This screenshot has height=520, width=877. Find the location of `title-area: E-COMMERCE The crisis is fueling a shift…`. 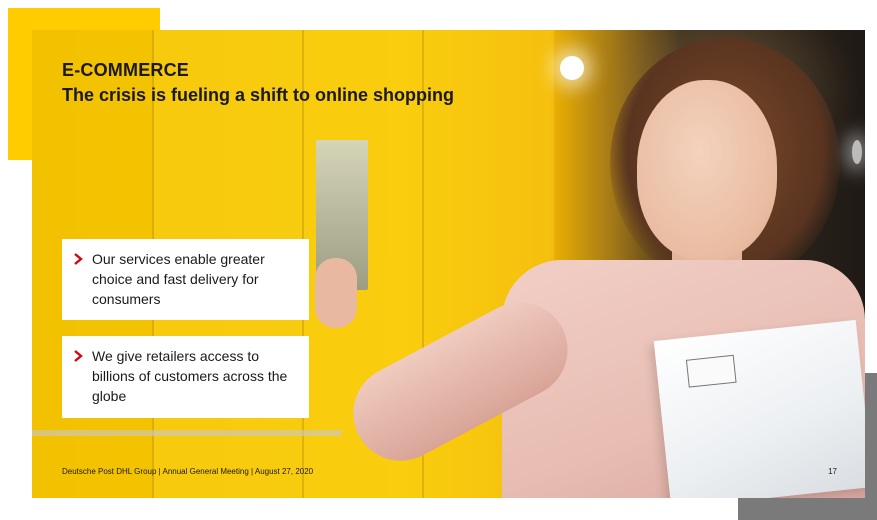

title-area: E-COMMERCE The crisis is fueling a shift… is located at coordinates (258, 83).